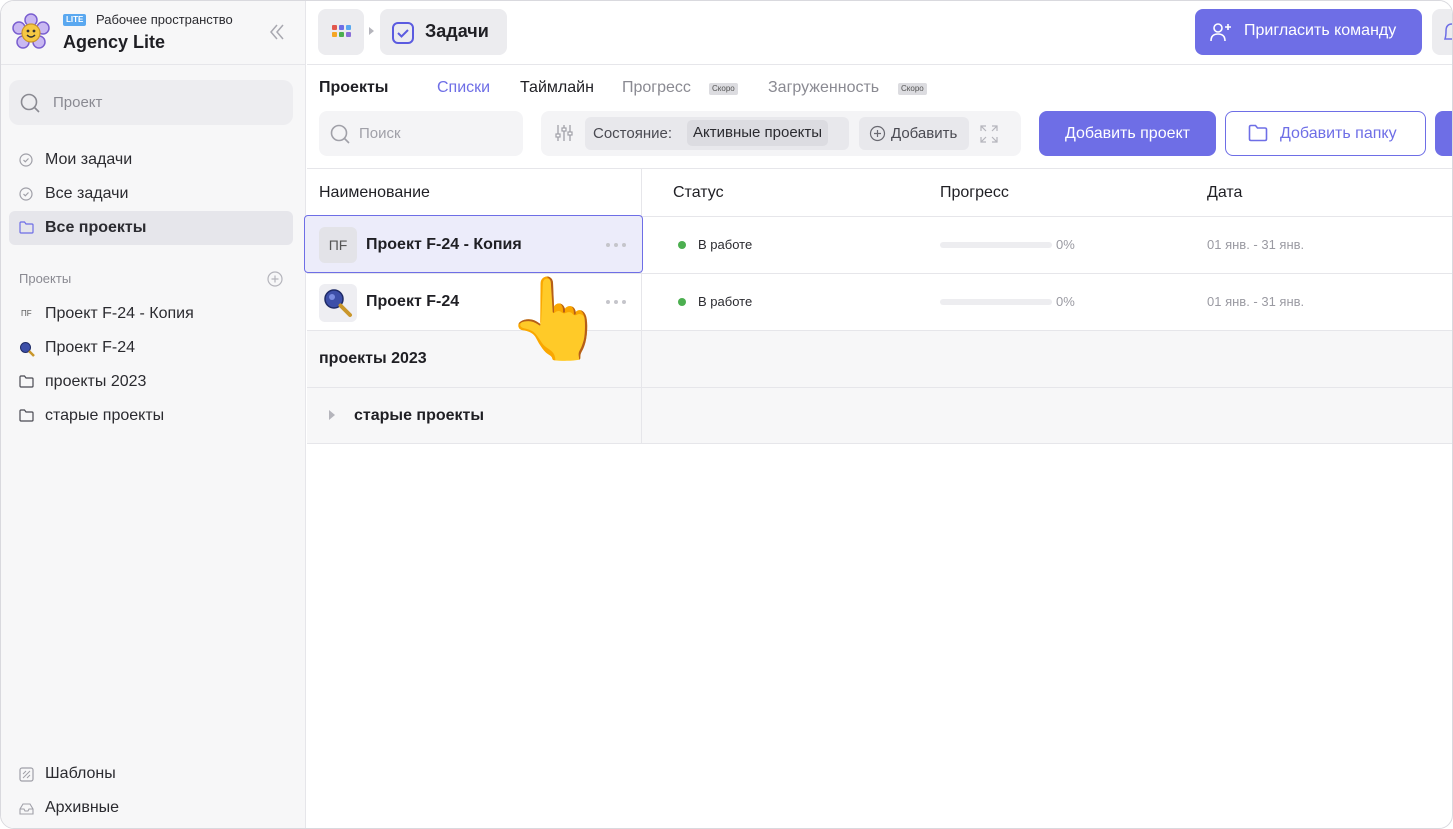 This screenshot has width=1453, height=829. I want to click on workspace-header: LITE Рабочее пространство Agency Lite, so click(153, 33).